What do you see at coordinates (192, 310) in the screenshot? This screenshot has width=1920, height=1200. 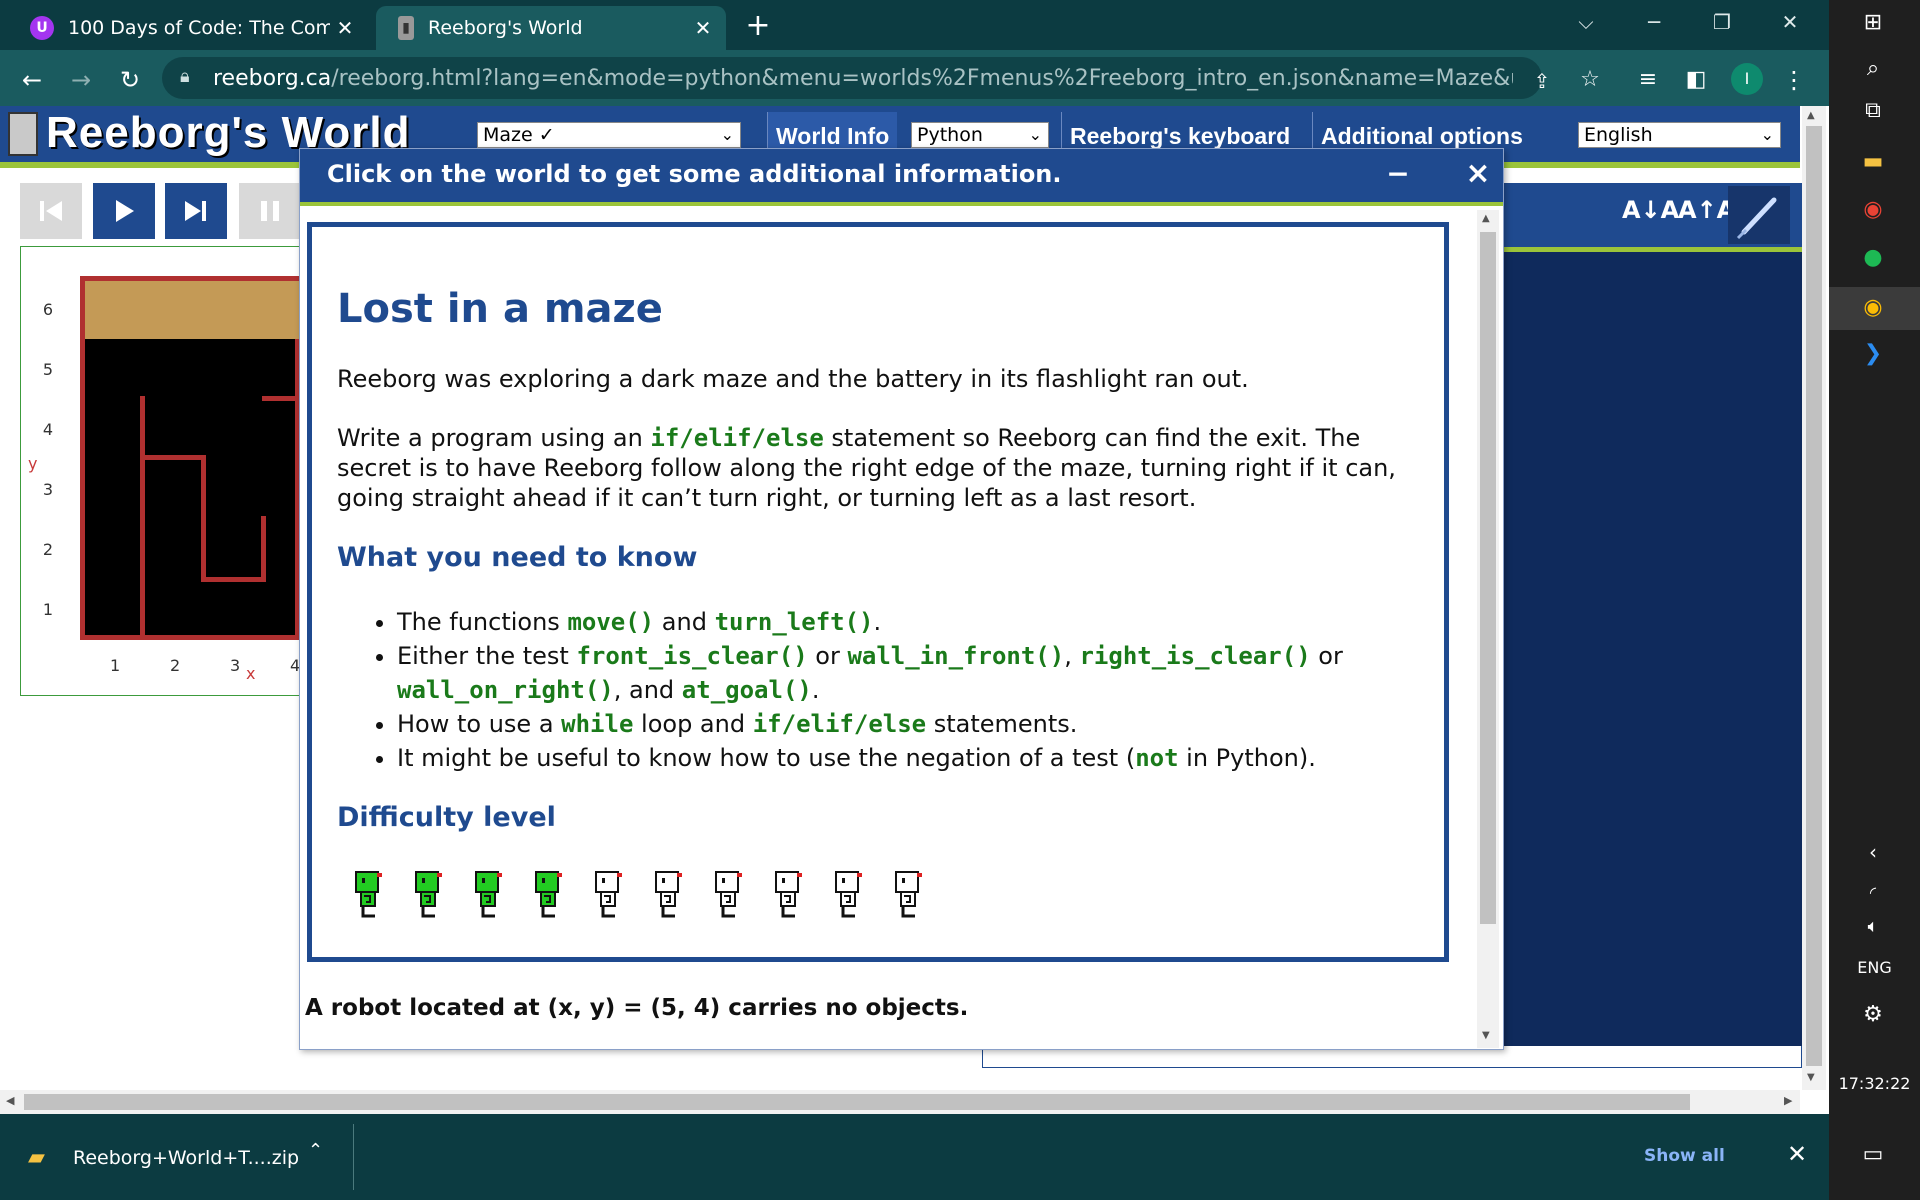 I see `maze-goal-area` at bounding box center [192, 310].